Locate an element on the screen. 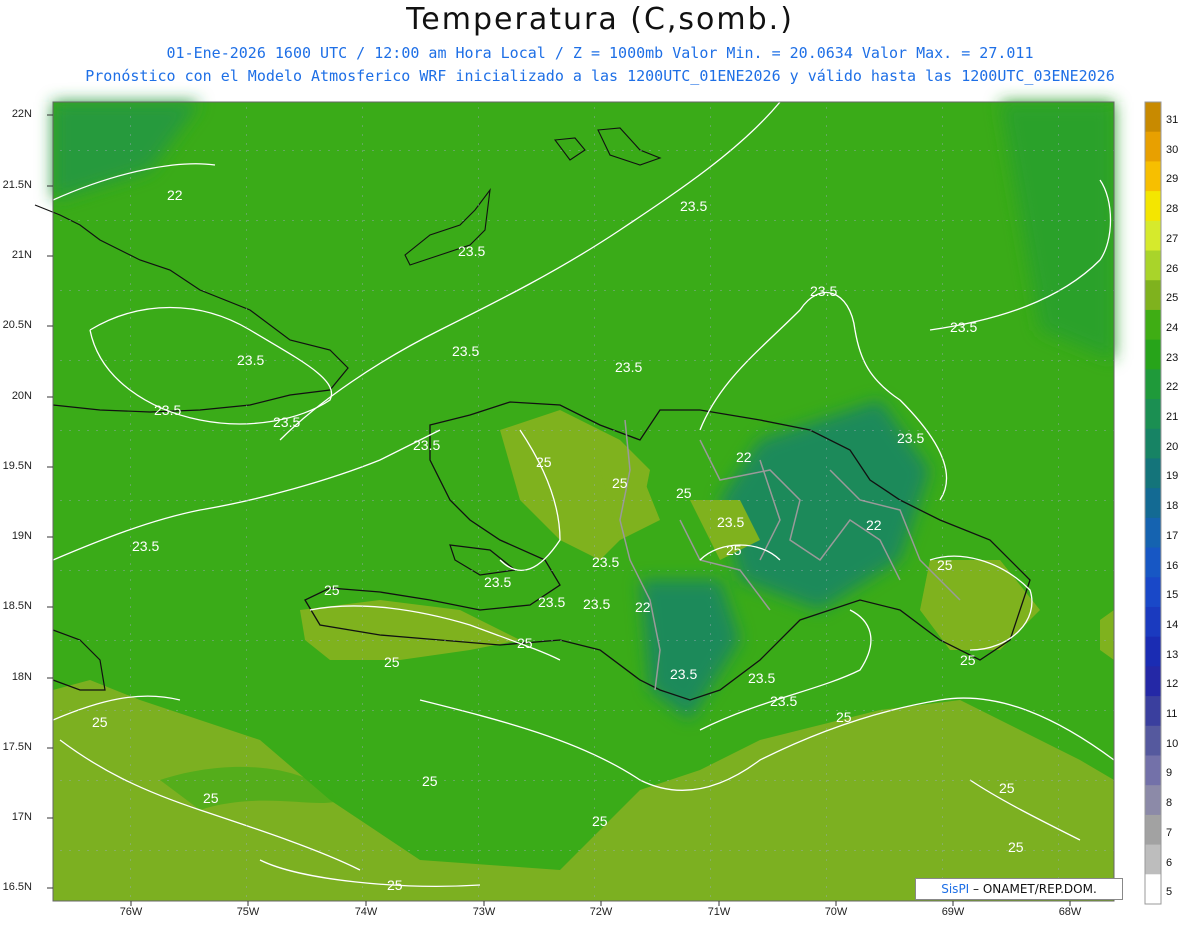 The width and height of the screenshot is (1200, 927). lon-label: 70W is located at coordinates (836, 912).